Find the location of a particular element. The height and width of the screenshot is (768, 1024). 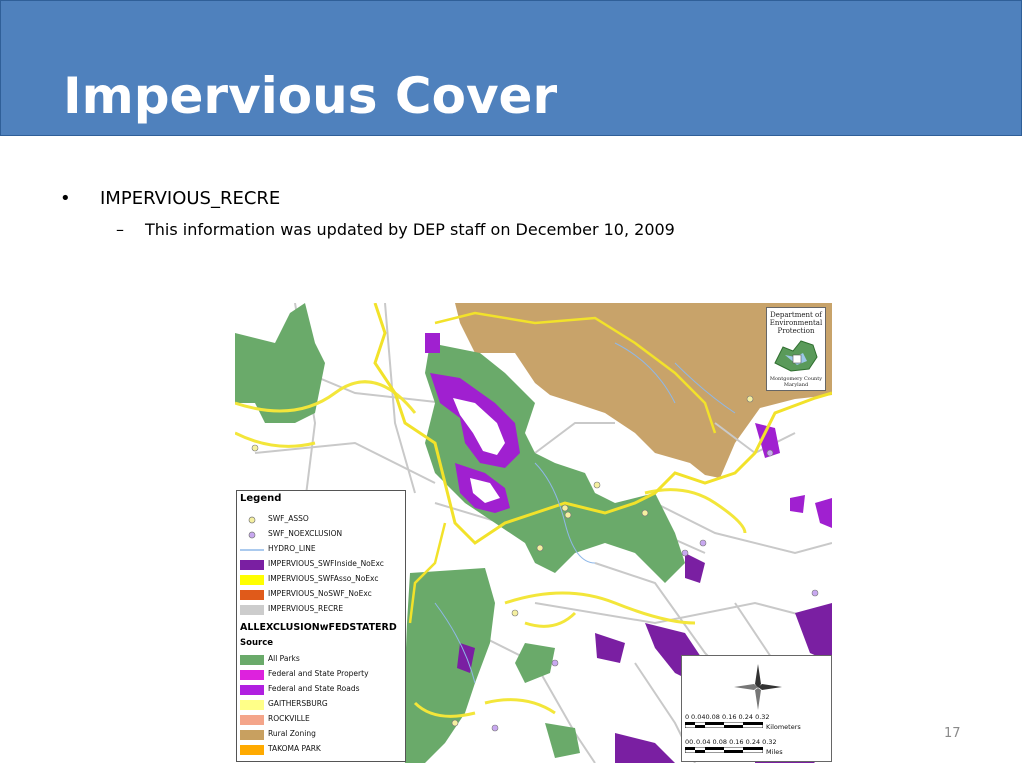

page-number: 17 is located at coordinates (952, 733).